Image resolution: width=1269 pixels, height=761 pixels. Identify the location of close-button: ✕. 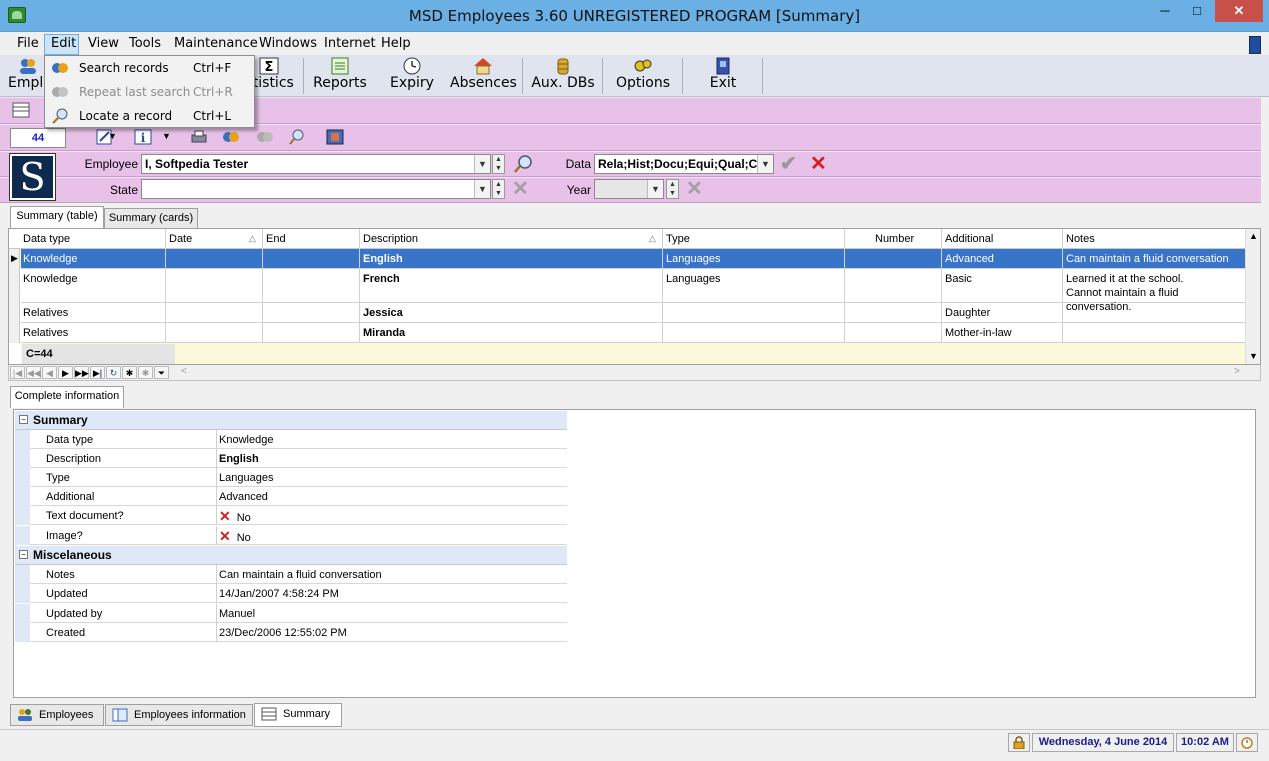
(1239, 11).